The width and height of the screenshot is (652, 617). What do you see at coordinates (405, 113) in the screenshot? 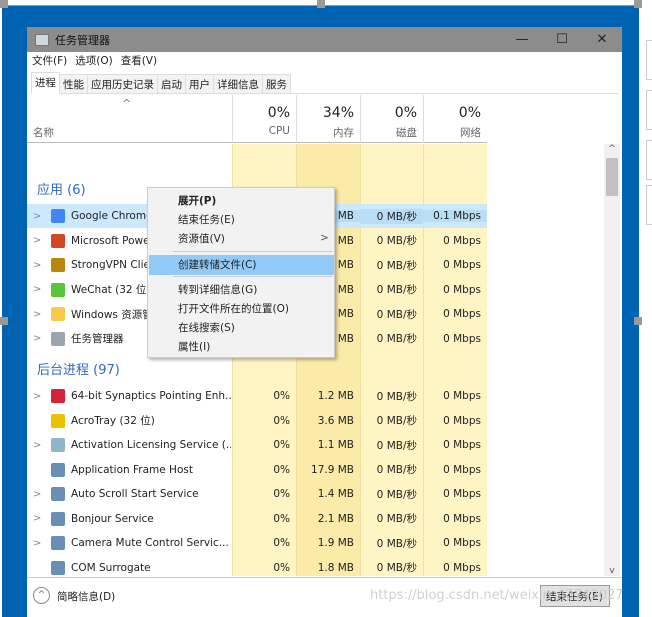
I see `column-percent: 0%` at bounding box center [405, 113].